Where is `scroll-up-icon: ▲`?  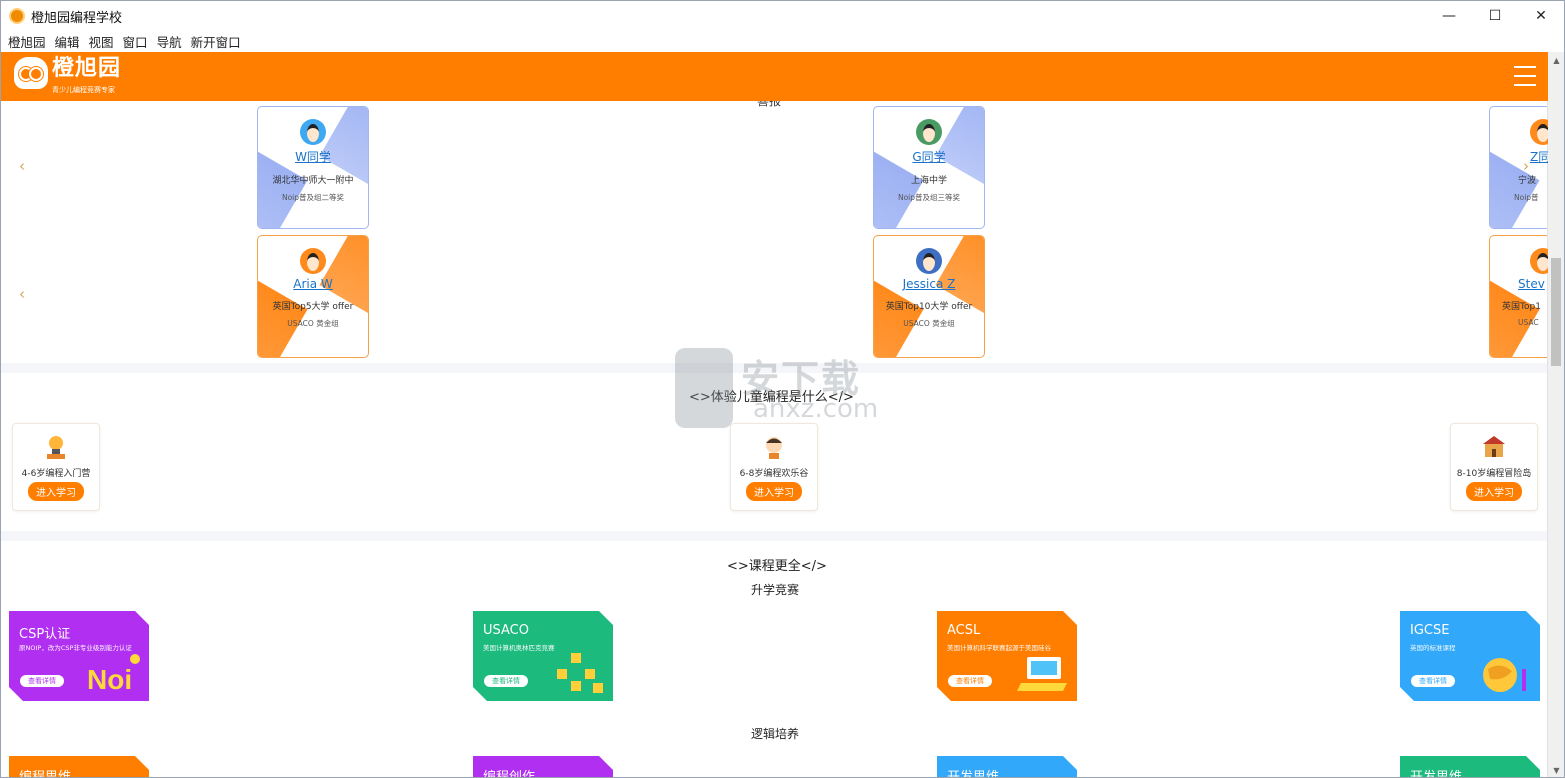 scroll-up-icon: ▲ is located at coordinates (1556, 60).